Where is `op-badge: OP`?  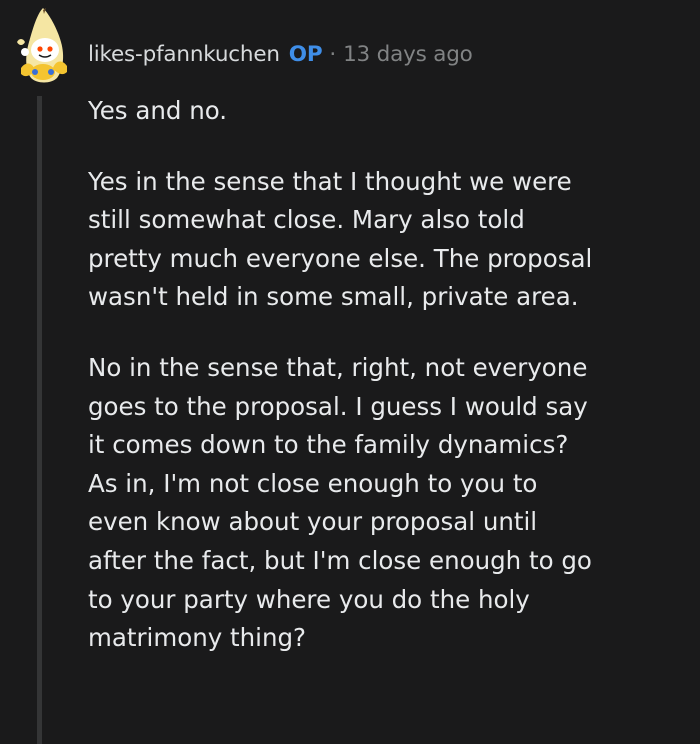 op-badge: OP is located at coordinates (305, 54).